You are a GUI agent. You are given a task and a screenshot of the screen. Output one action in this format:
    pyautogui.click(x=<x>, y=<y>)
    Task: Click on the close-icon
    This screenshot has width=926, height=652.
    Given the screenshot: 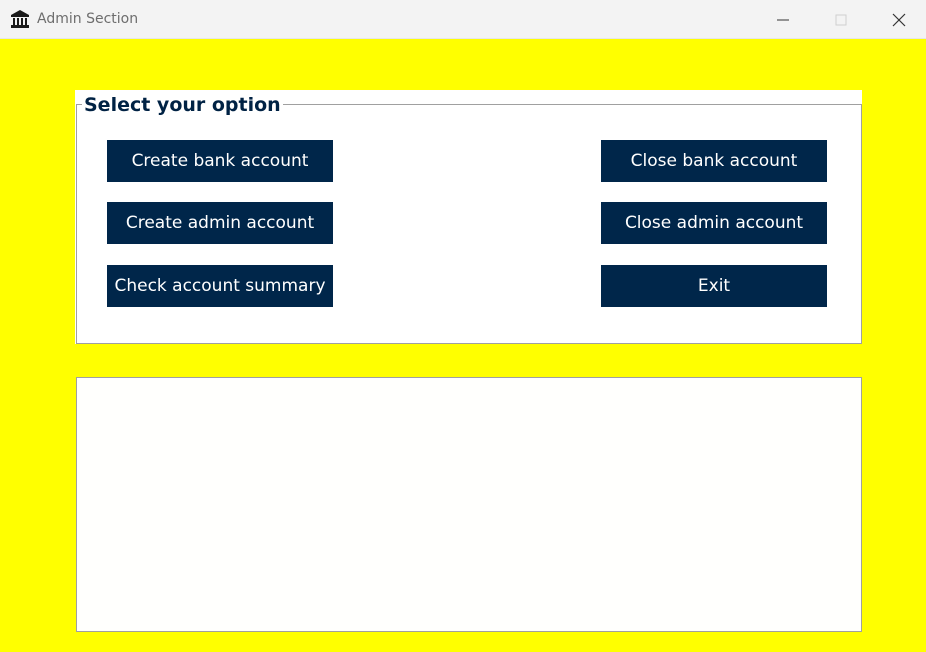 What is the action you would take?
    pyautogui.click(x=899, y=20)
    